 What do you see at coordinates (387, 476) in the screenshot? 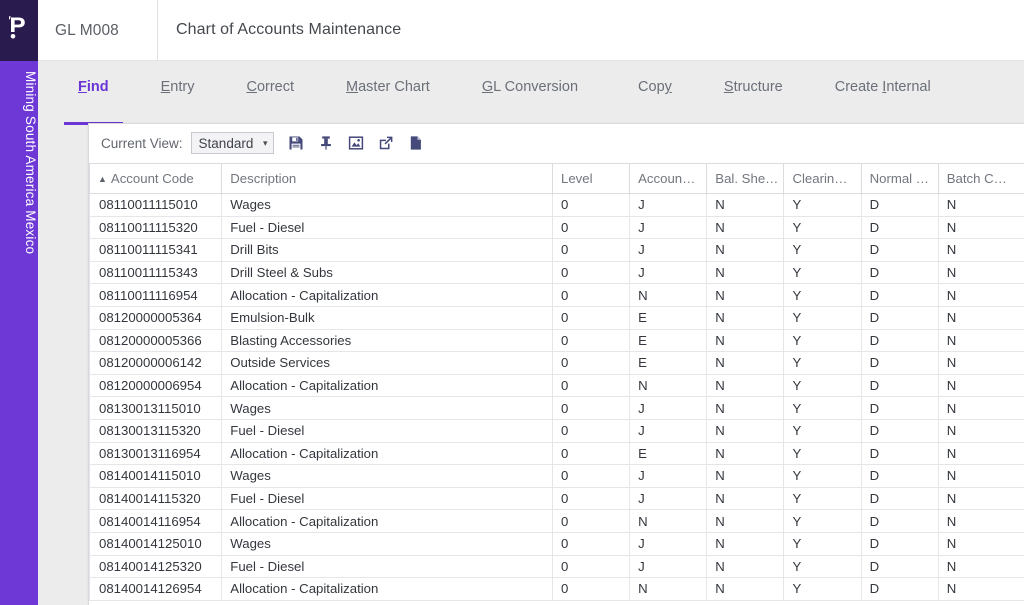
I see `cell-description: Wages` at bounding box center [387, 476].